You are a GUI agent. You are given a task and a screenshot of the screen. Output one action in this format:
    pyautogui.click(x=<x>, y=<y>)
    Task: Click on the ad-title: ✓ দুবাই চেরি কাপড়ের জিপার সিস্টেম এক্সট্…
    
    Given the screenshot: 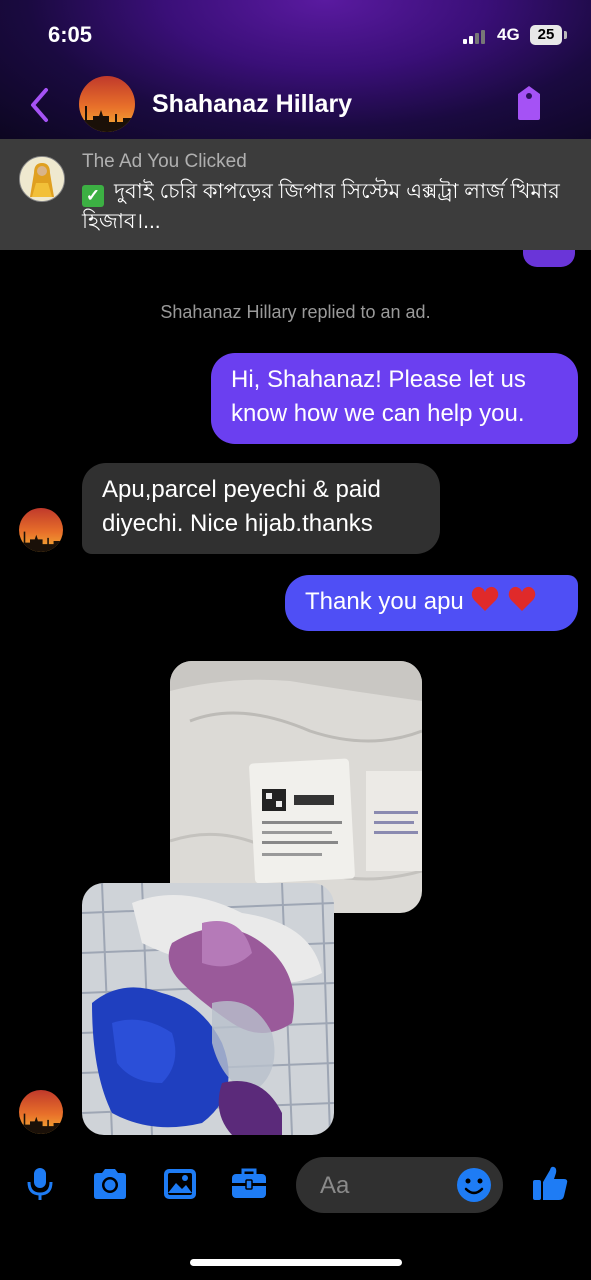 What is the action you would take?
    pyautogui.click(x=322, y=206)
    